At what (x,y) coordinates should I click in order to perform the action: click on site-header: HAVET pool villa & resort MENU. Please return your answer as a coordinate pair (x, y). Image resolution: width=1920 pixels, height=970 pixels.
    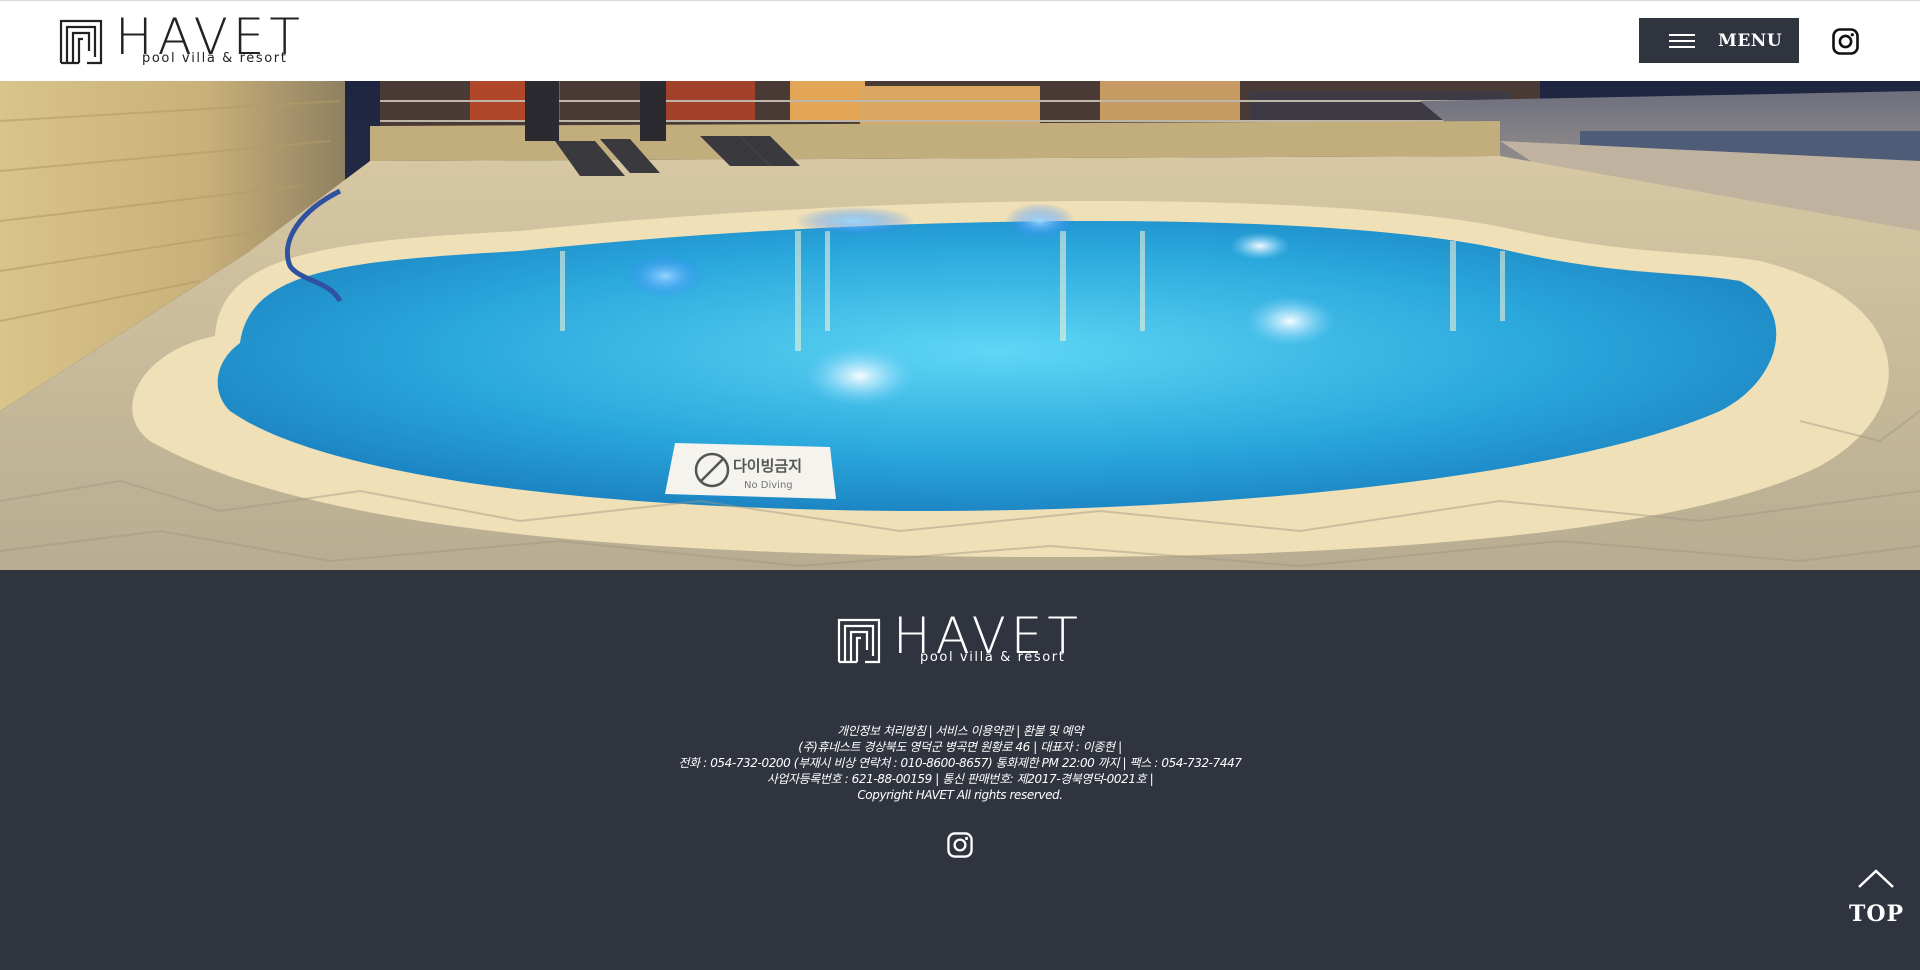
    Looking at the image, I should click on (960, 40).